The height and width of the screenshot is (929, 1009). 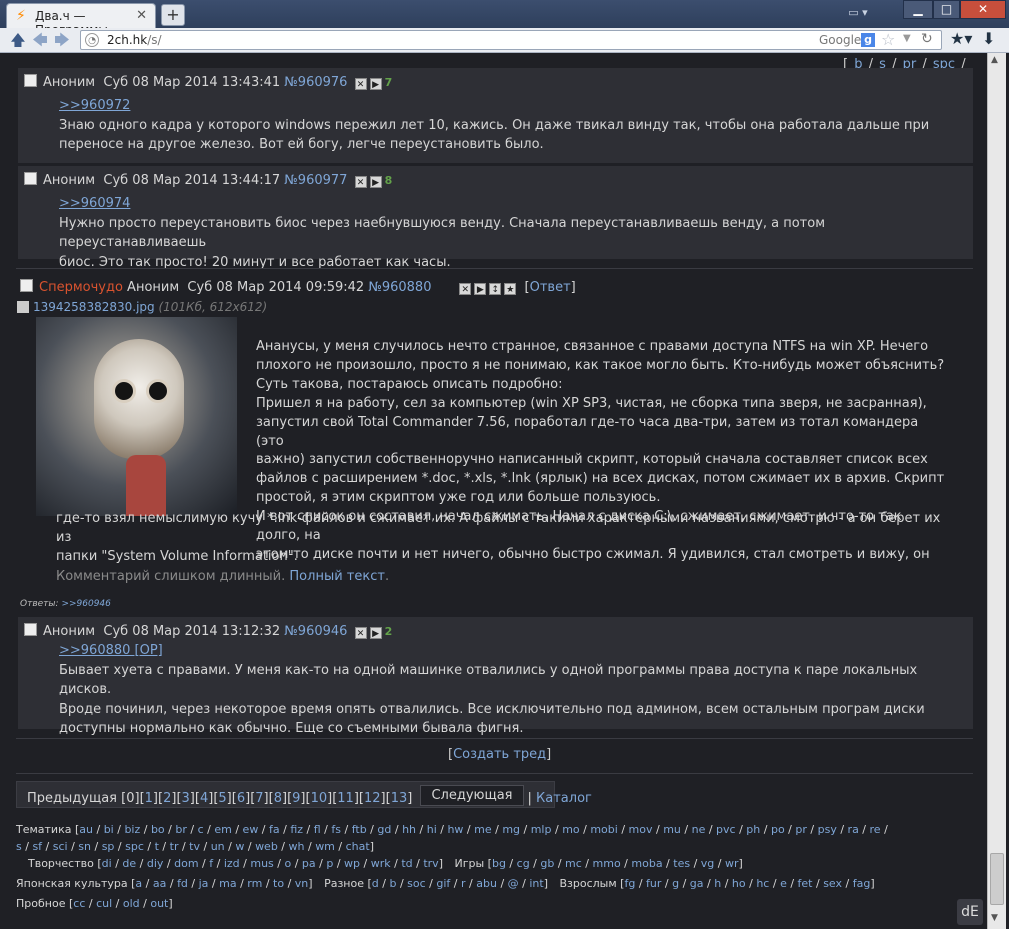 What do you see at coordinates (227, 883) in the screenshot?
I see `board-link-ma: ma` at bounding box center [227, 883].